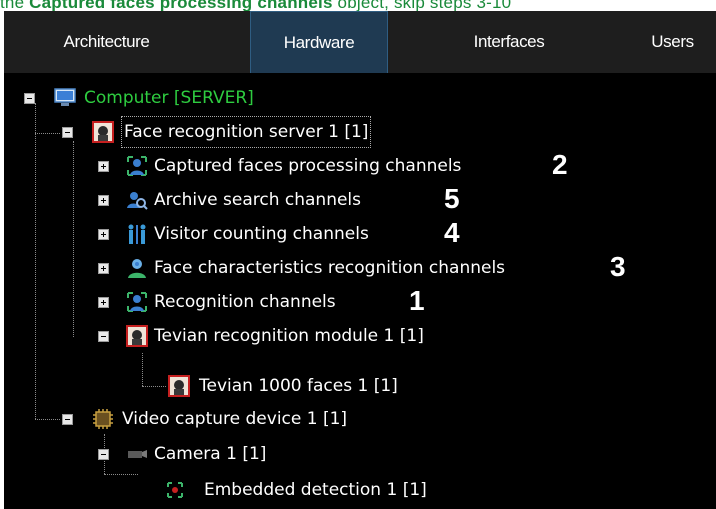 The width and height of the screenshot is (716, 509). What do you see at coordinates (137, 454) in the screenshot?
I see `camera-icon` at bounding box center [137, 454].